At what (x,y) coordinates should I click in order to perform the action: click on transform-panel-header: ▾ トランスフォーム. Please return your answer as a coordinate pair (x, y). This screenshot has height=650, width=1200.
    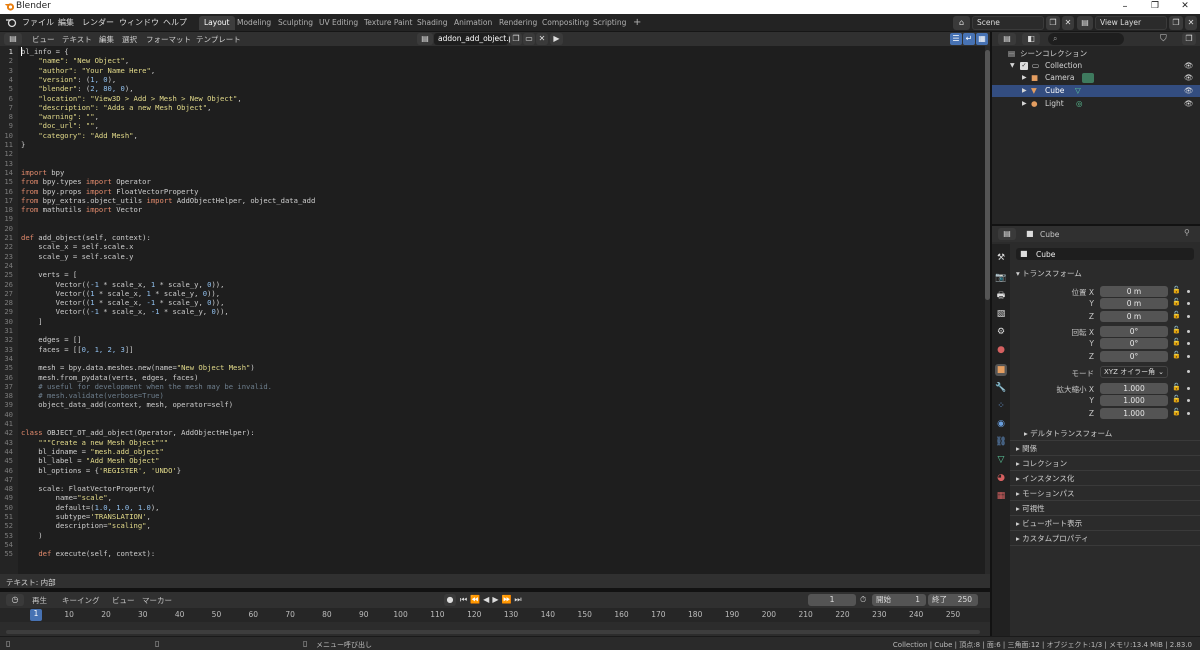
    Looking at the image, I should click on (1049, 273).